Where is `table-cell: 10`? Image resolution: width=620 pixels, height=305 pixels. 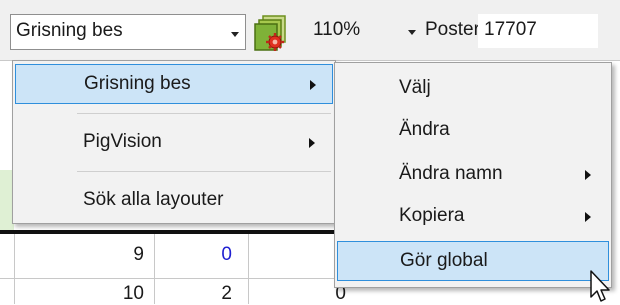
table-cell: 10 is located at coordinates (114, 294).